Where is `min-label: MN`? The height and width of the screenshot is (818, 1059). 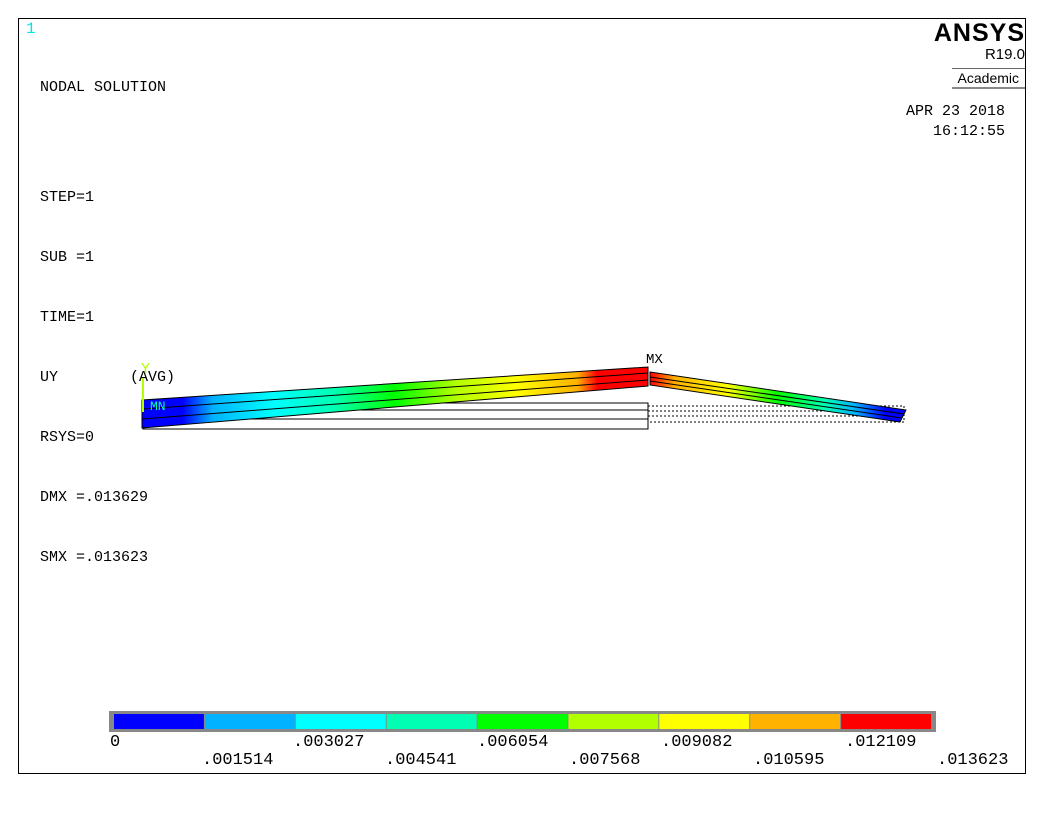
min-label: MN is located at coordinates (158, 406).